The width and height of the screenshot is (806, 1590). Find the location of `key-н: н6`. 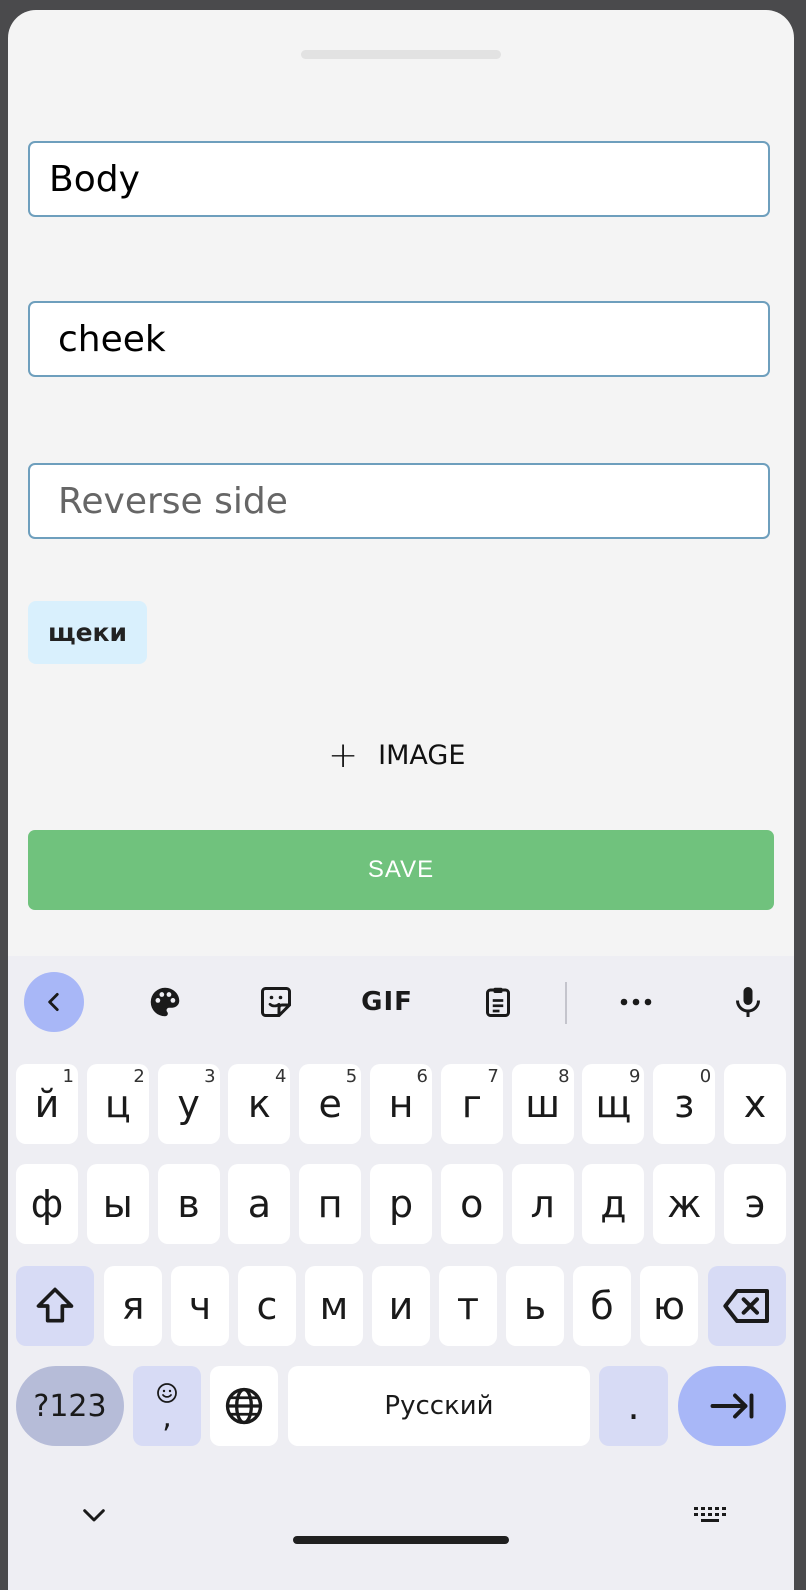

key-н: н6 is located at coordinates (401, 1104).